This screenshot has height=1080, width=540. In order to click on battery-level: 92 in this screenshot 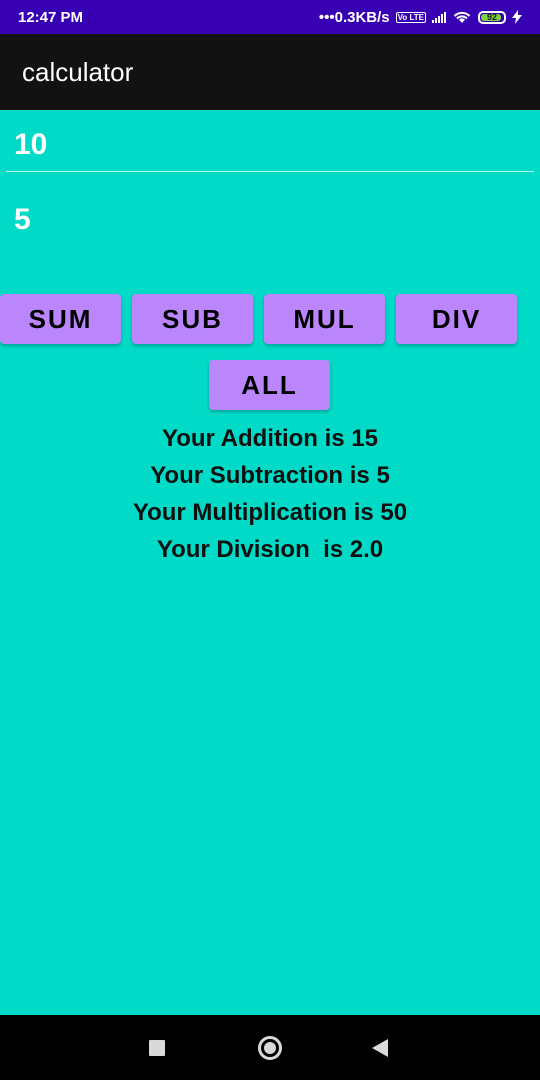, I will do `click(491, 16)`.